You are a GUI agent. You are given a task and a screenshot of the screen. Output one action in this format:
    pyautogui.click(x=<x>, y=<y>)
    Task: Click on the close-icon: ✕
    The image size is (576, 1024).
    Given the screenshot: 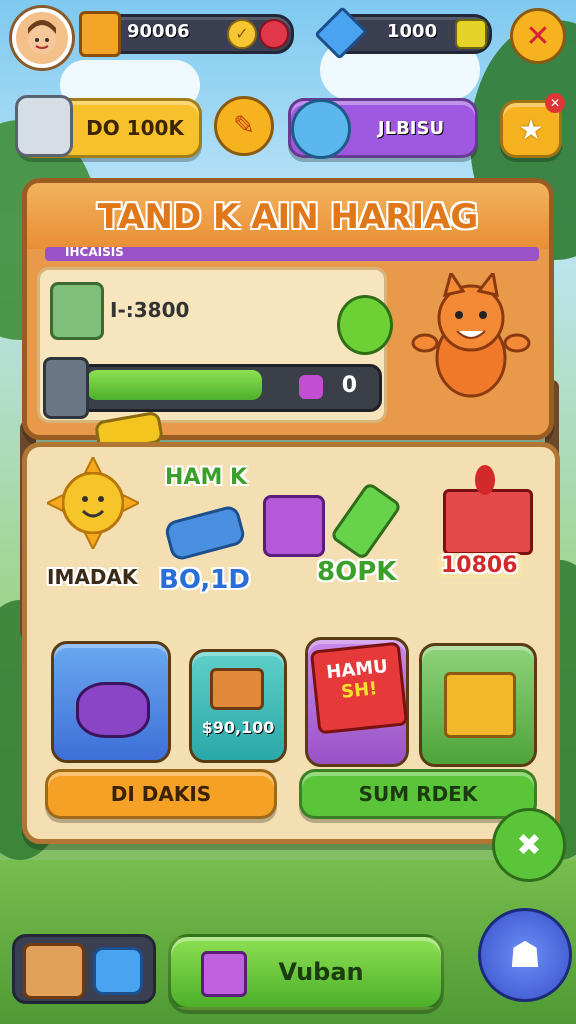 What is the action you would take?
    pyautogui.click(x=538, y=36)
    